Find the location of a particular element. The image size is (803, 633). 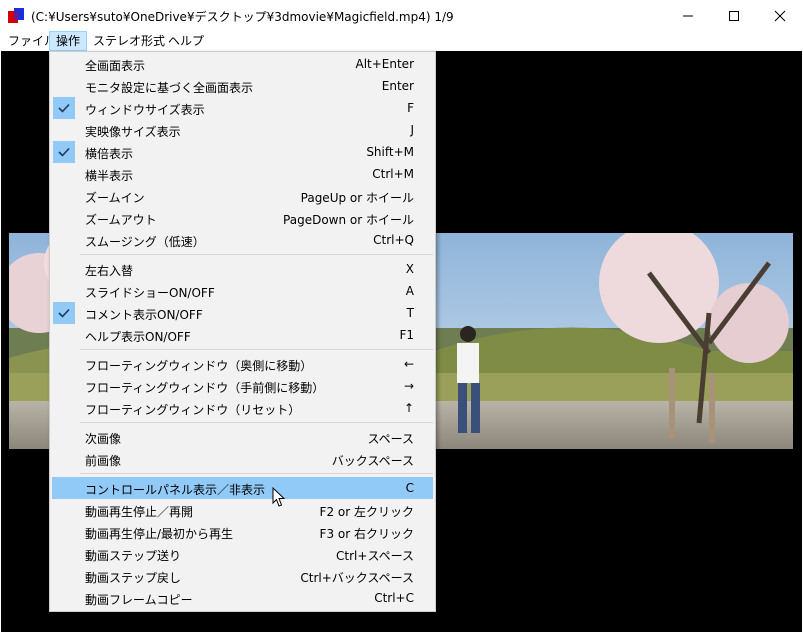

menu-item-label: 横半表示 is located at coordinates (109, 176).